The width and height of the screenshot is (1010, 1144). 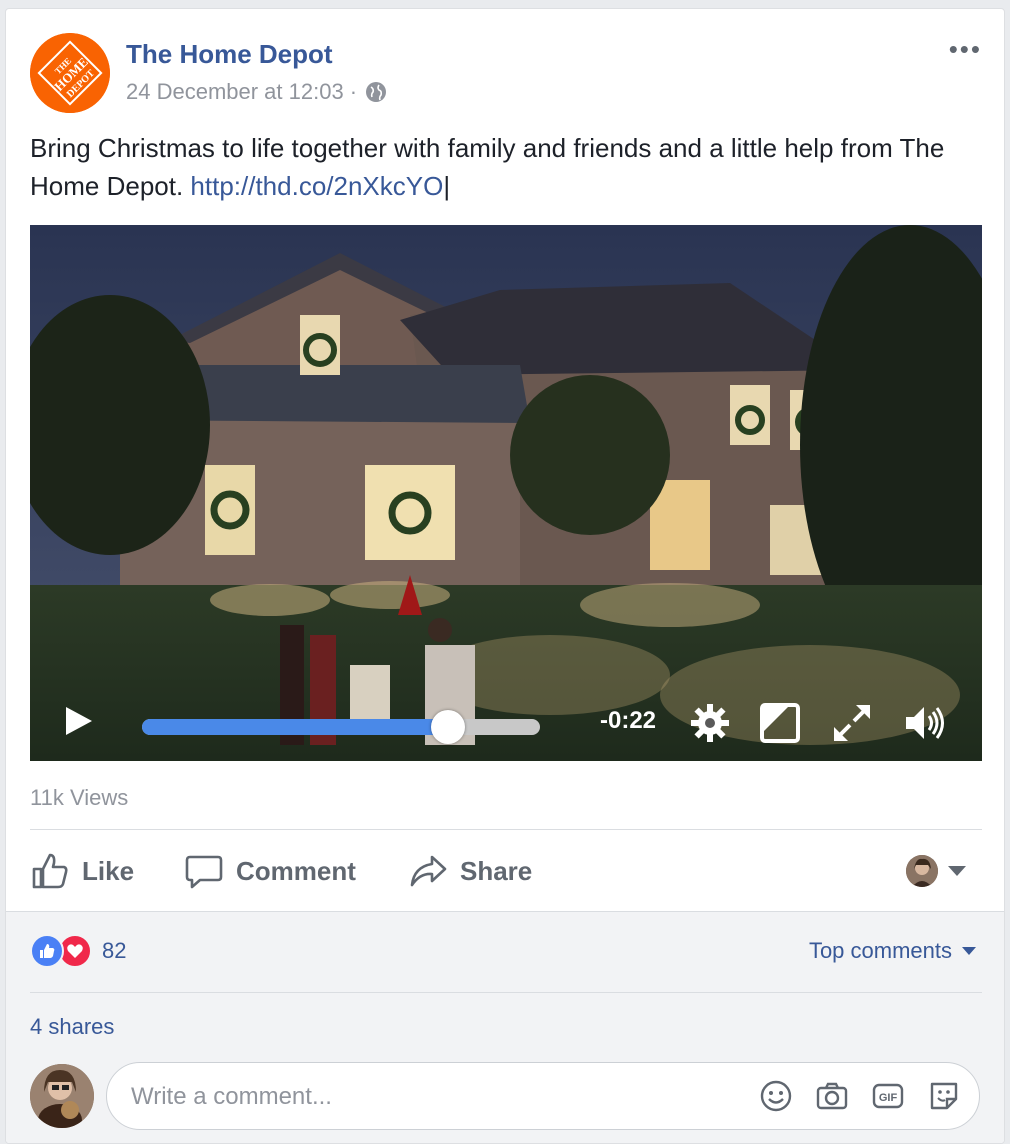 I want to click on reaction-count: 82, so click(x=114, y=950).